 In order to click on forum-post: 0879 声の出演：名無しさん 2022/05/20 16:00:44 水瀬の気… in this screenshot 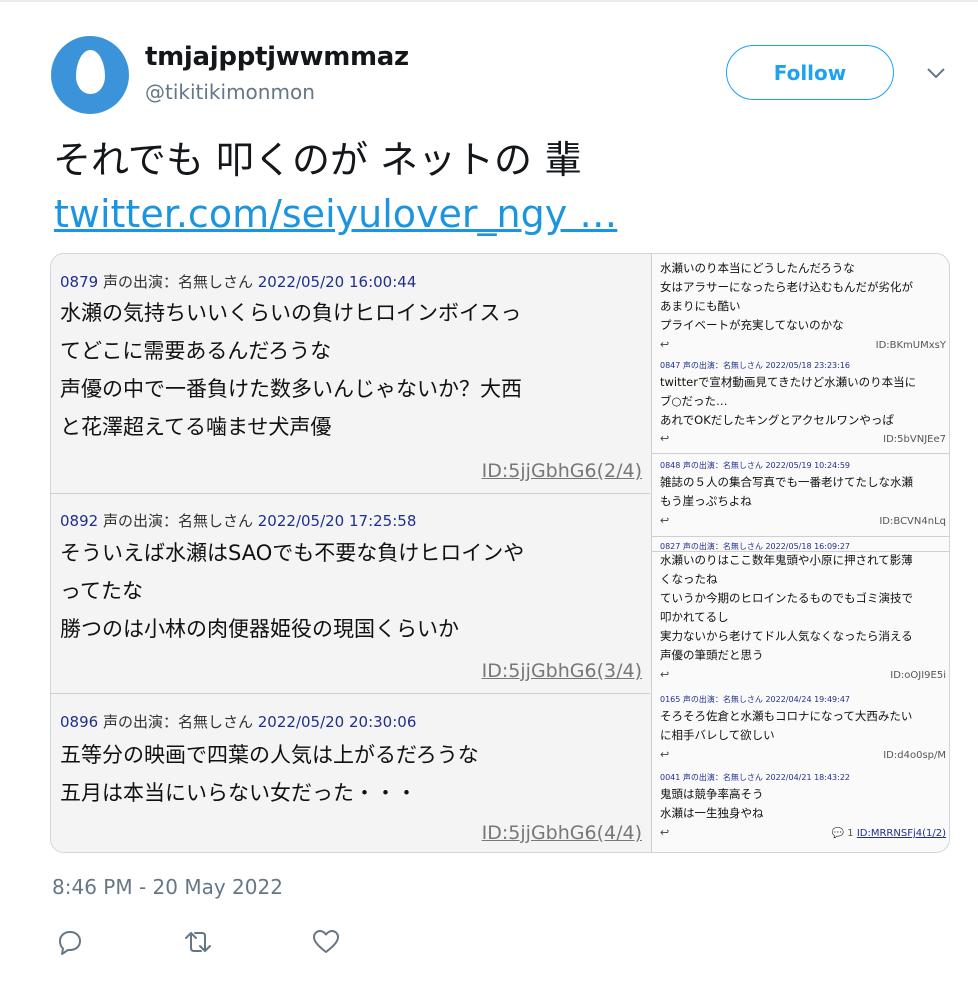, I will do `click(350, 374)`.